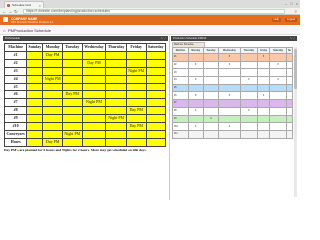 The image size is (320, 240). I want to click on home-icon: ⌂, so click(4, 30).